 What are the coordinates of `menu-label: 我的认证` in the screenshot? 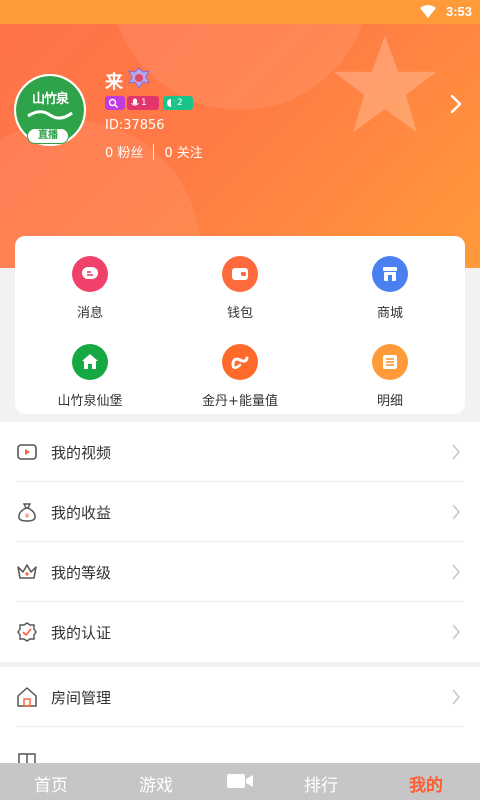 It's located at (81, 633).